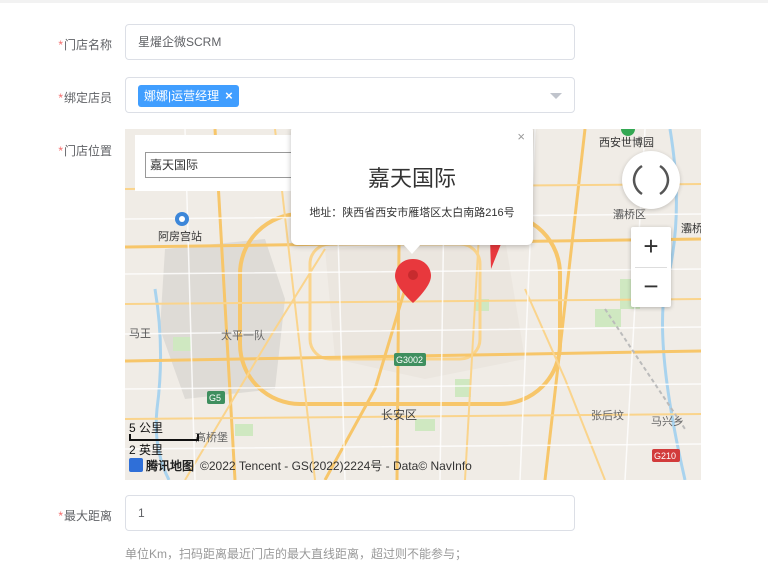 The image size is (768, 575). I want to click on staff-tag-label: 娜娜|运营经理, so click(182, 96).